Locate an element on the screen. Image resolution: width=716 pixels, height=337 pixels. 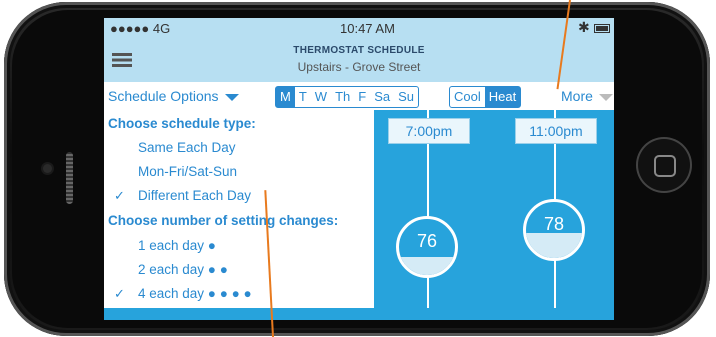
more-label: More is located at coordinates (577, 96).